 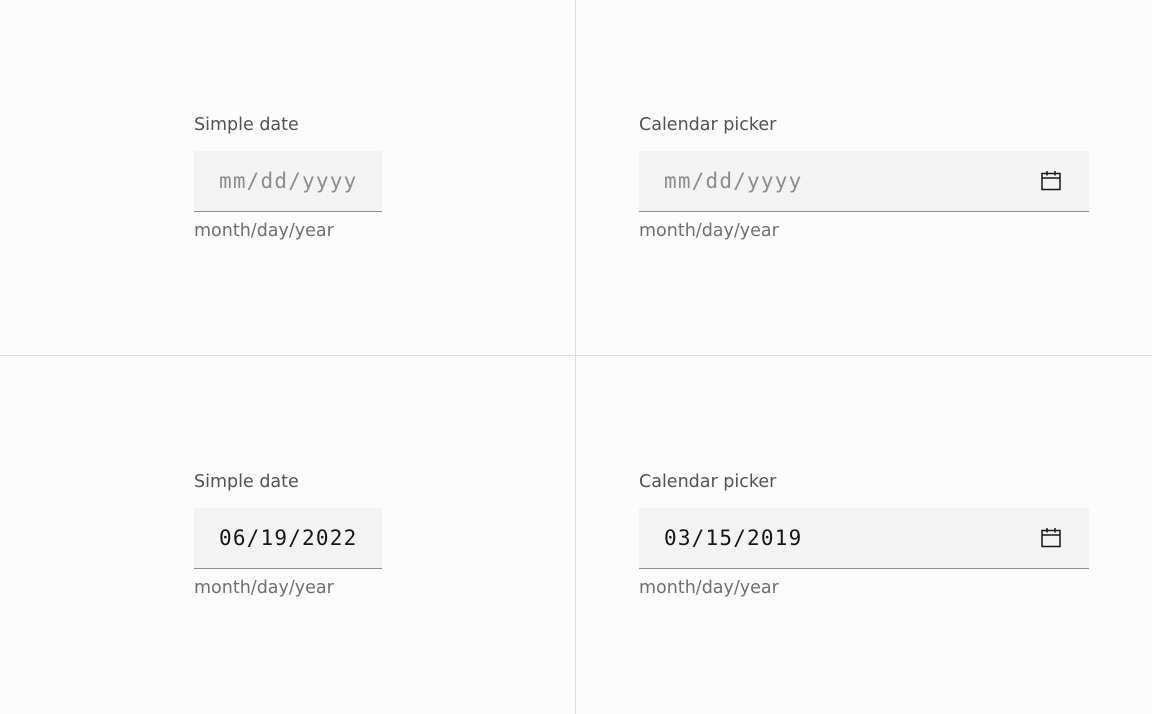 I want to click on horizontal-divider, so click(x=576, y=355).